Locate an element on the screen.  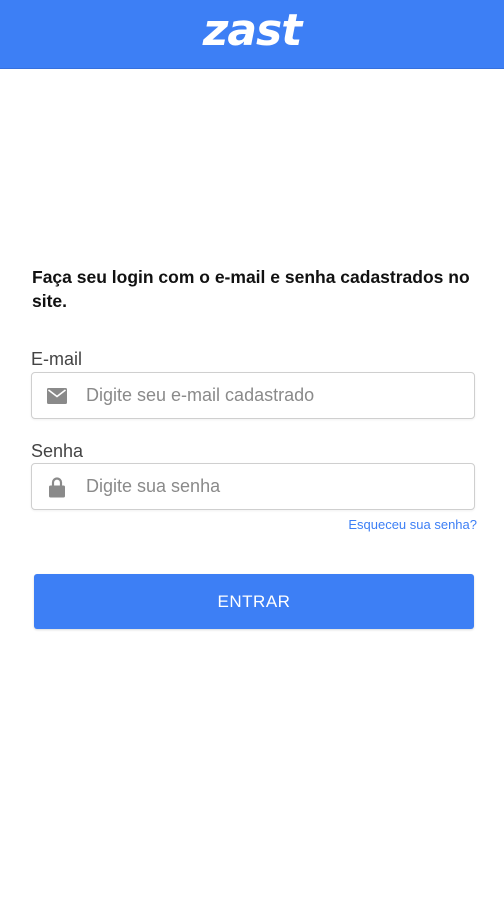
login-button: ENTRAR is located at coordinates (254, 601).